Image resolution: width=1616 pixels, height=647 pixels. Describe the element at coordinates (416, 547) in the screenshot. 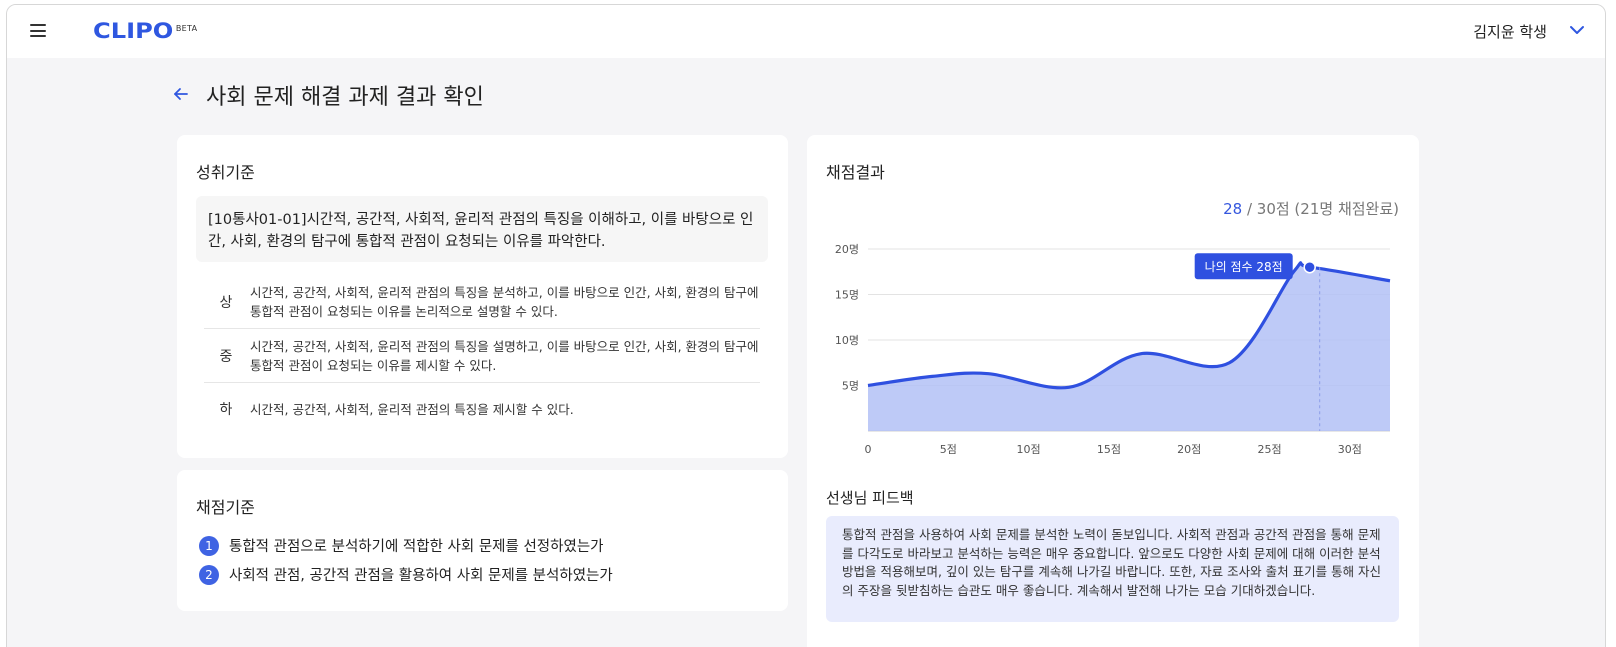

I see `criteria-text: 통합적 관점으로 분석하기에 적합한 사회 문제를 선정하였는가` at that location.